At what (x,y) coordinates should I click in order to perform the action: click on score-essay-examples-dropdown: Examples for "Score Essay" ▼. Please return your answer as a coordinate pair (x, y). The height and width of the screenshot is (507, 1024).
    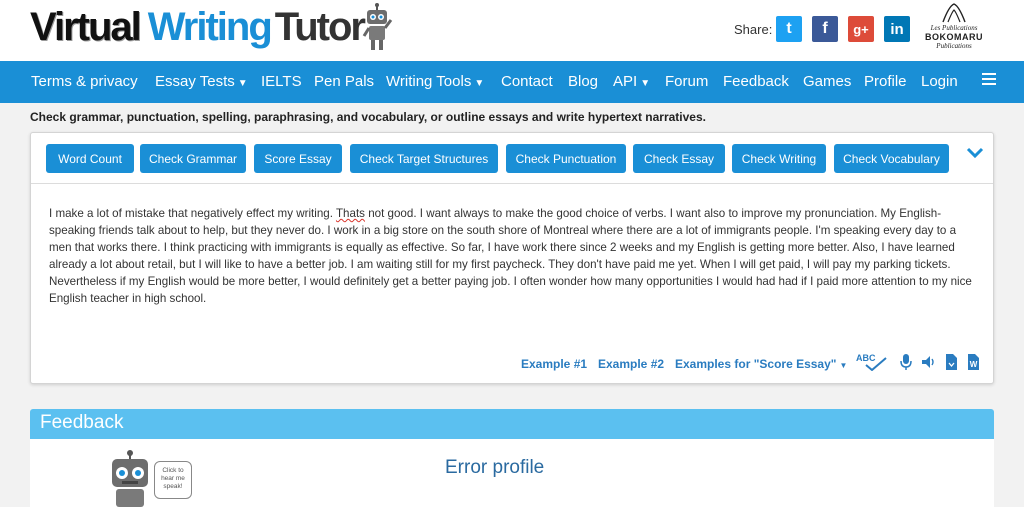
    Looking at the image, I should click on (761, 364).